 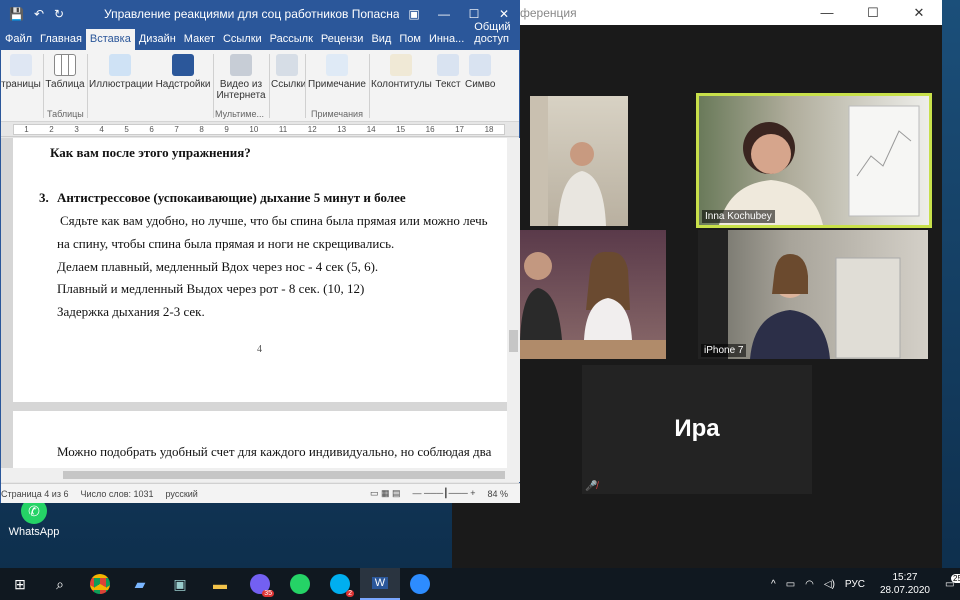 I want to click on comment-button: Примечание, so click(x=337, y=72).